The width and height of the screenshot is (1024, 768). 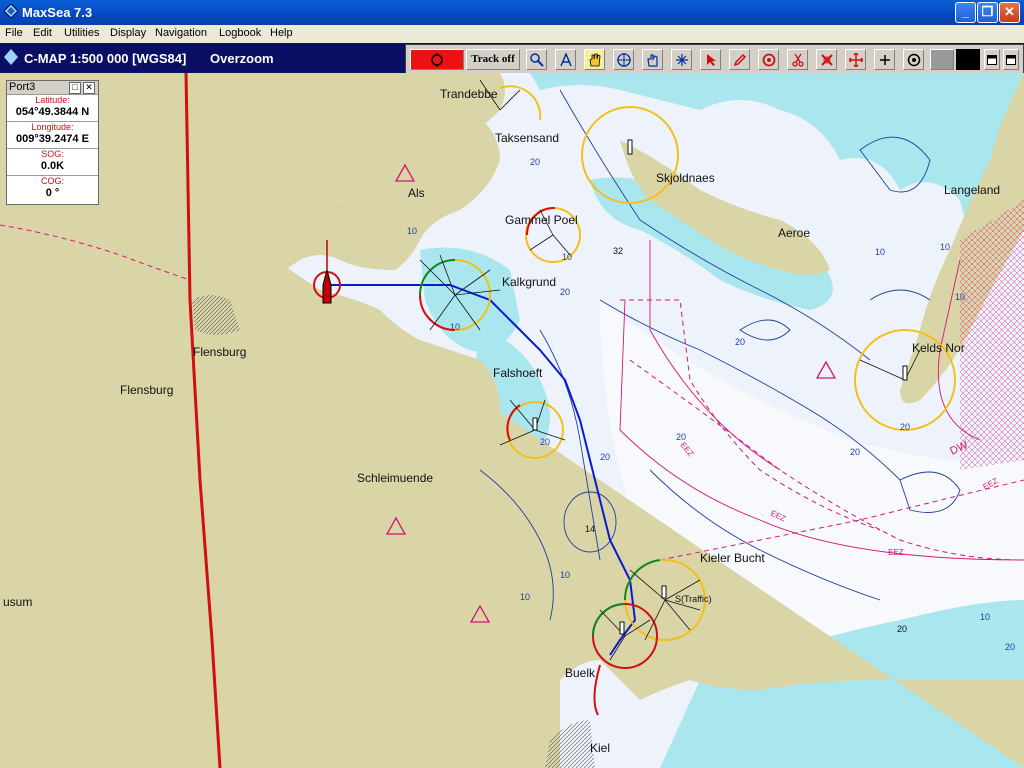 I want to click on latitude-row: Latitude: 054°49.3844 N, so click(x=52, y=107).